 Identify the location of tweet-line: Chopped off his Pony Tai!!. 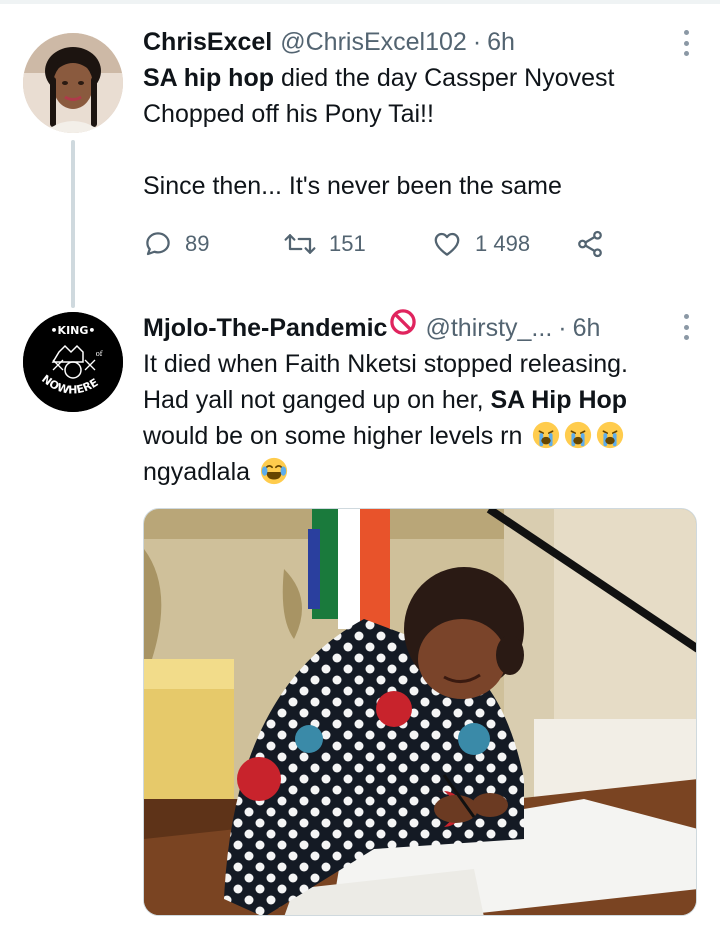
(288, 114).